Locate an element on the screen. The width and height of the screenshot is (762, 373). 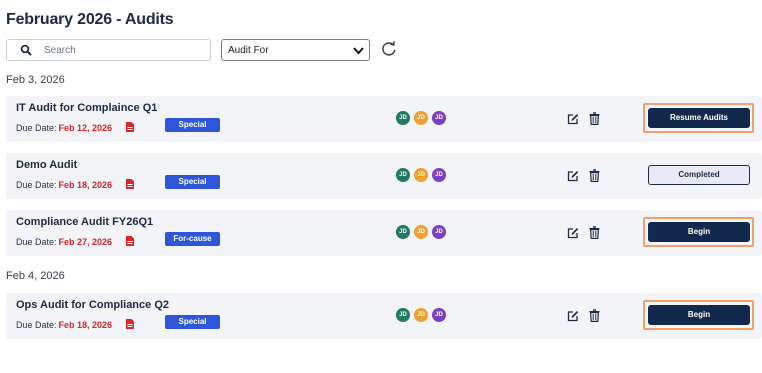
page-title: February 2026 - Audits is located at coordinates (90, 19).